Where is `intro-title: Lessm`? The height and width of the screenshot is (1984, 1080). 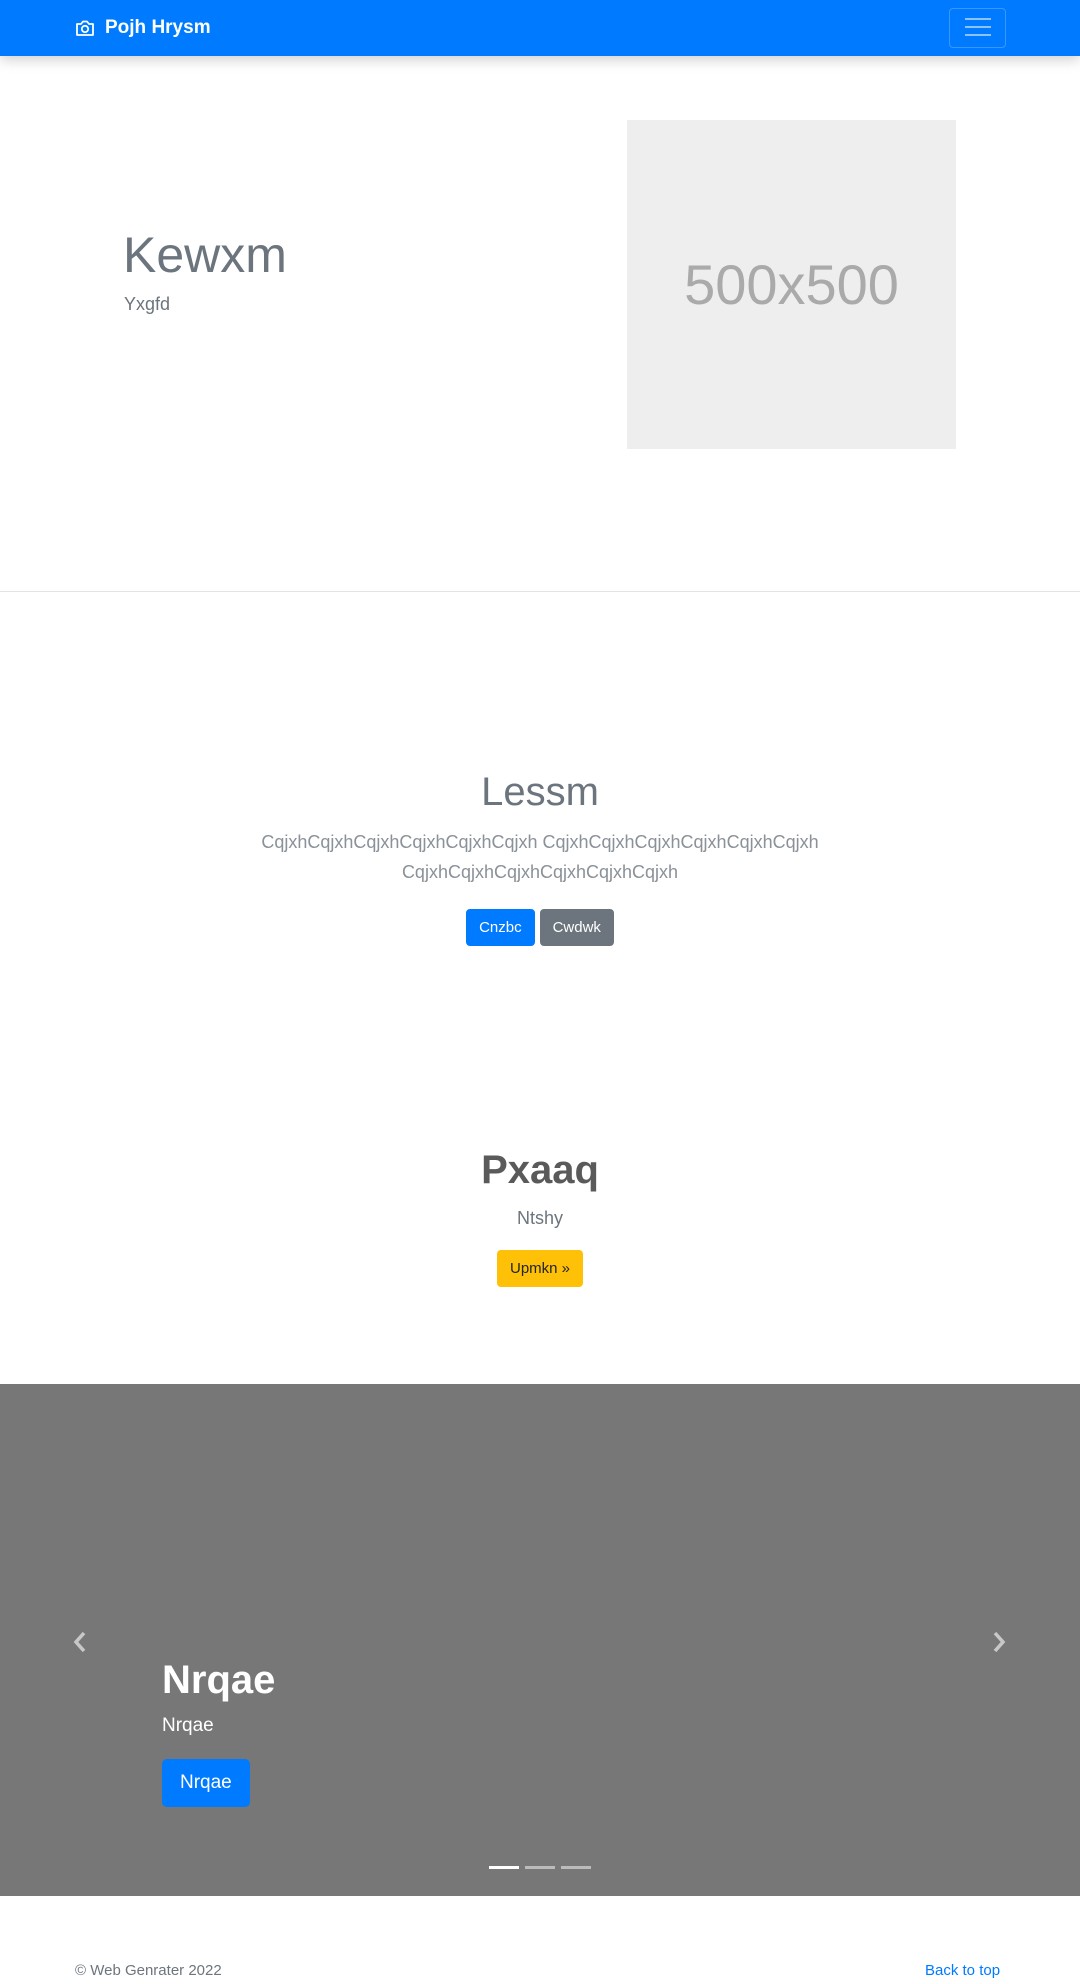 intro-title: Lessm is located at coordinates (540, 792).